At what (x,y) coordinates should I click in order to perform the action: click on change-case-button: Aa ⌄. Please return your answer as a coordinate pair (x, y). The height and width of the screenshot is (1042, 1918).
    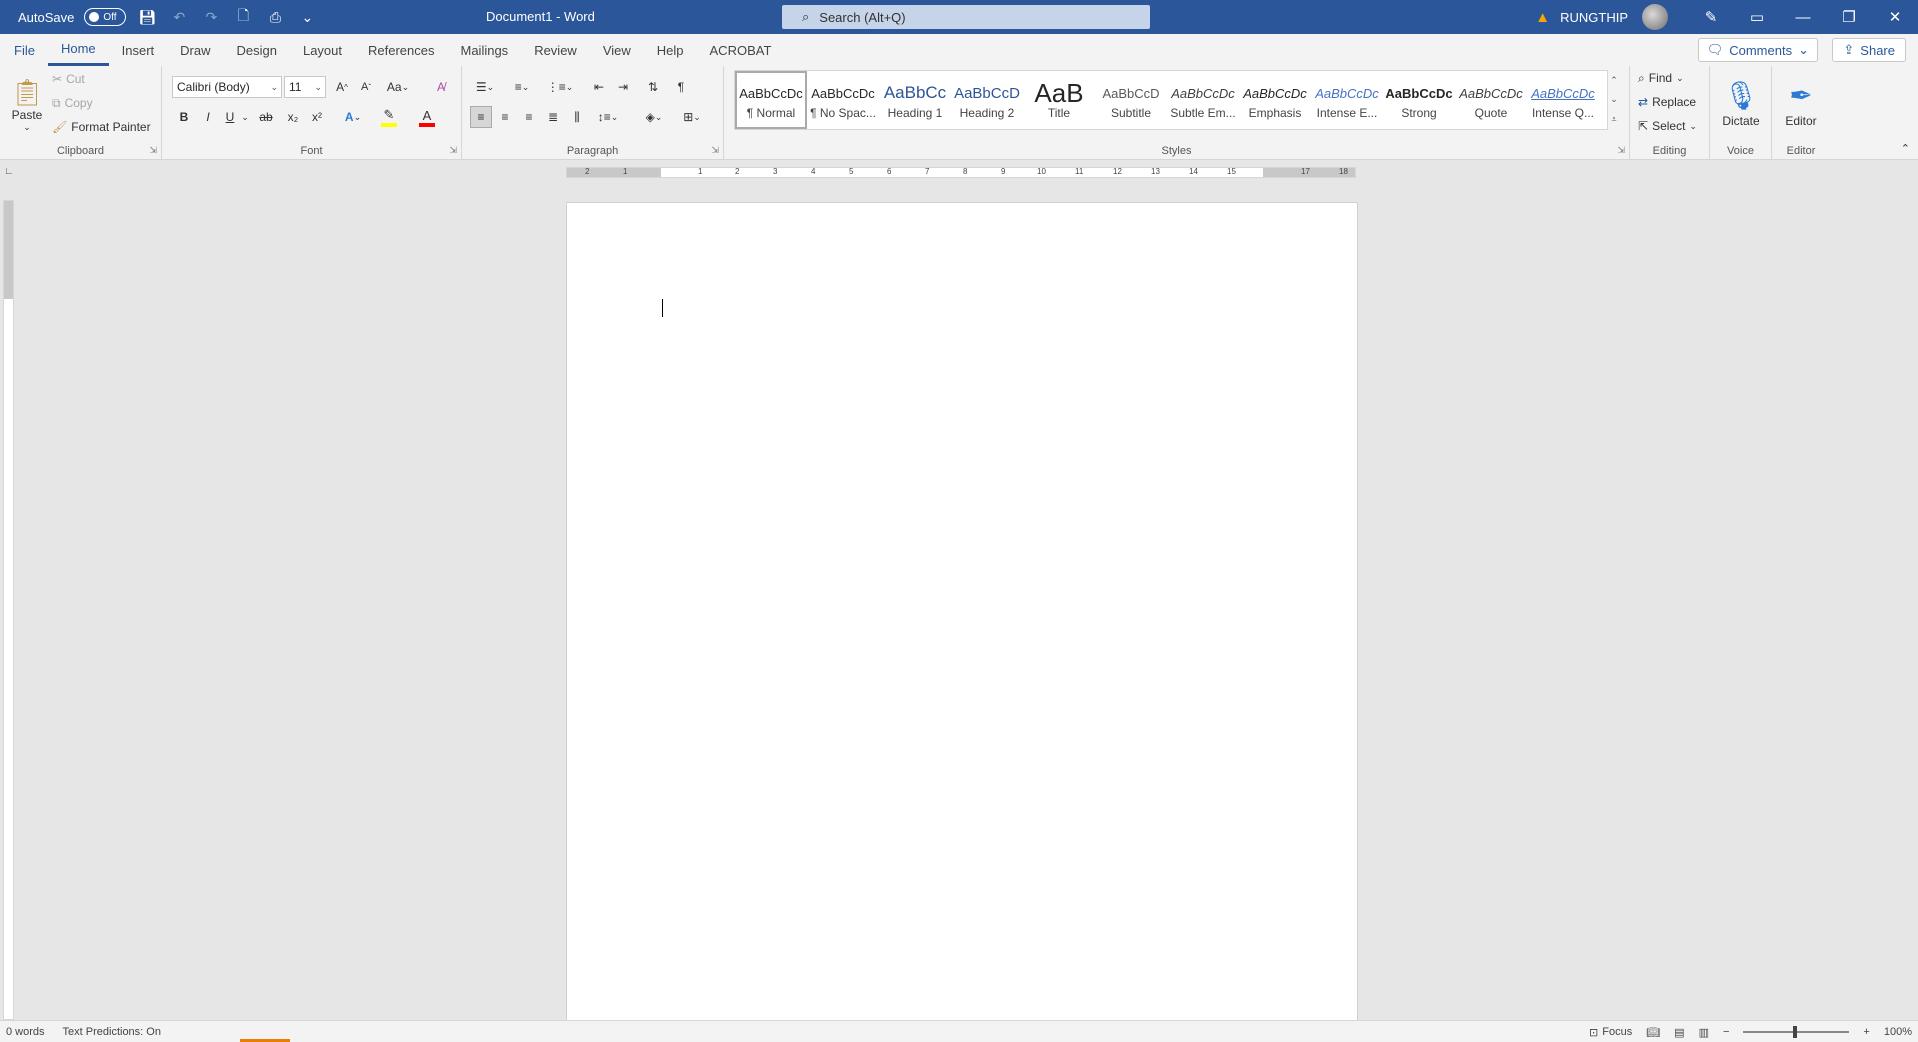
    Looking at the image, I should click on (398, 87).